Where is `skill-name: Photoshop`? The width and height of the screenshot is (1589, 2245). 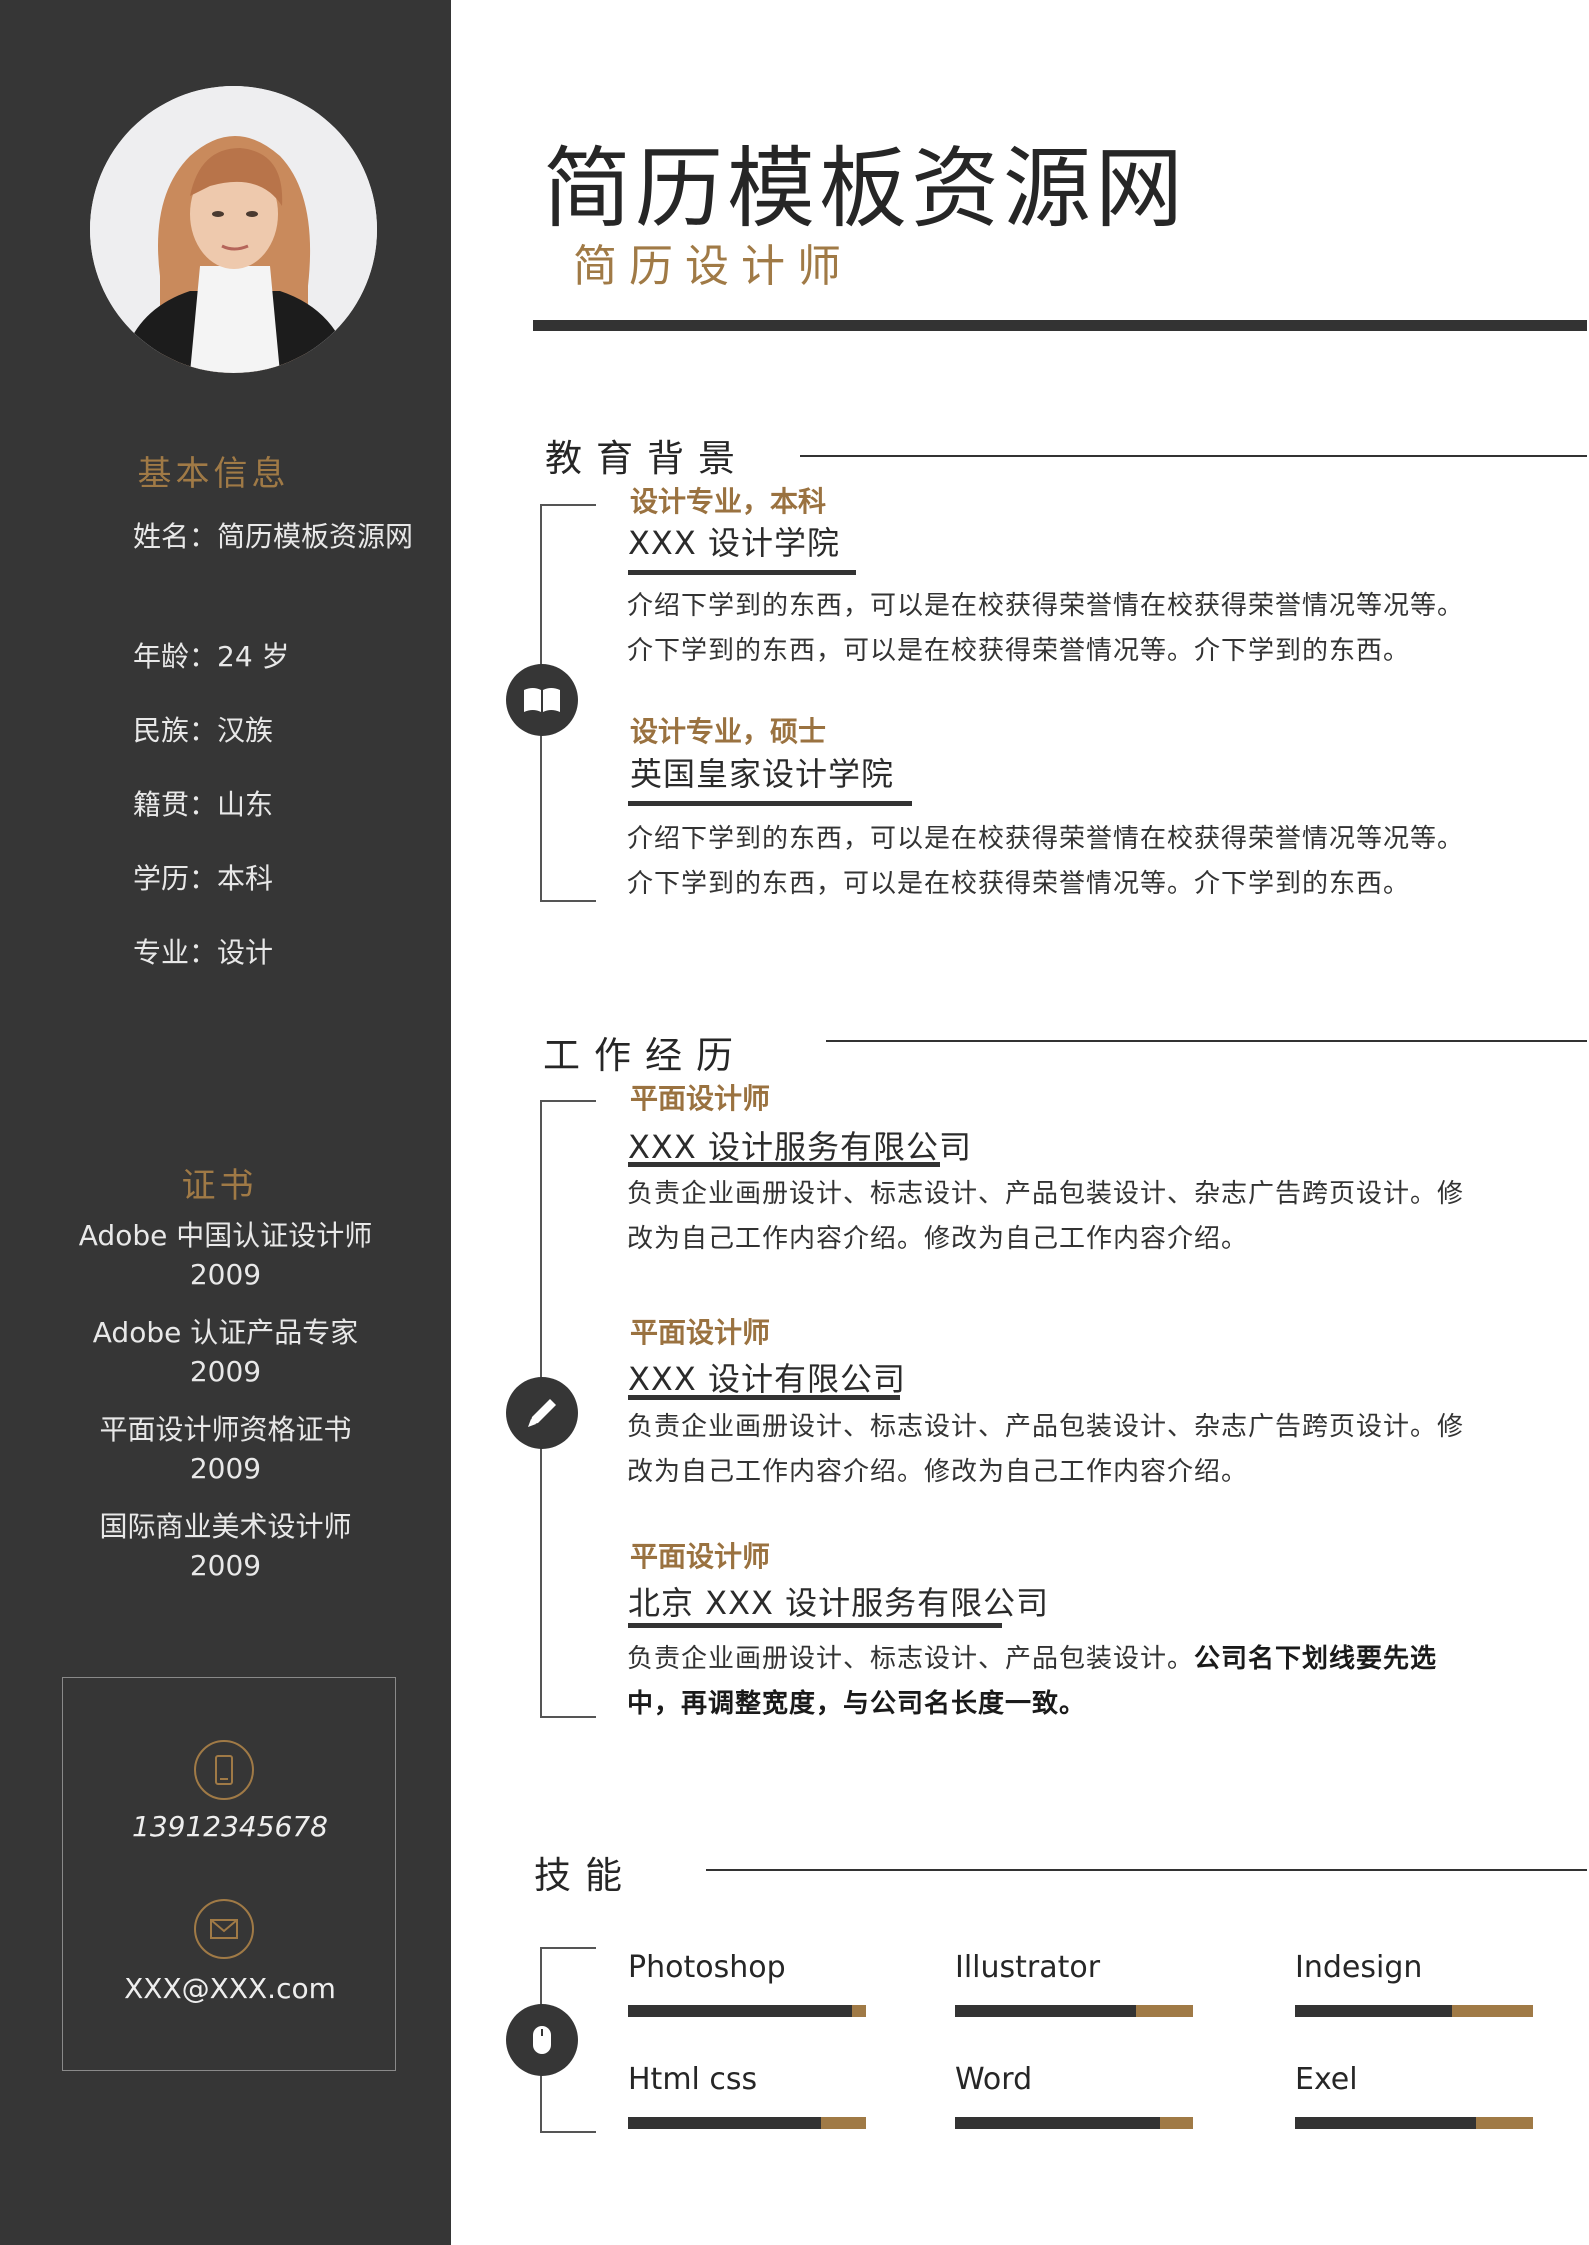
skill-name: Photoshop is located at coordinates (707, 1967).